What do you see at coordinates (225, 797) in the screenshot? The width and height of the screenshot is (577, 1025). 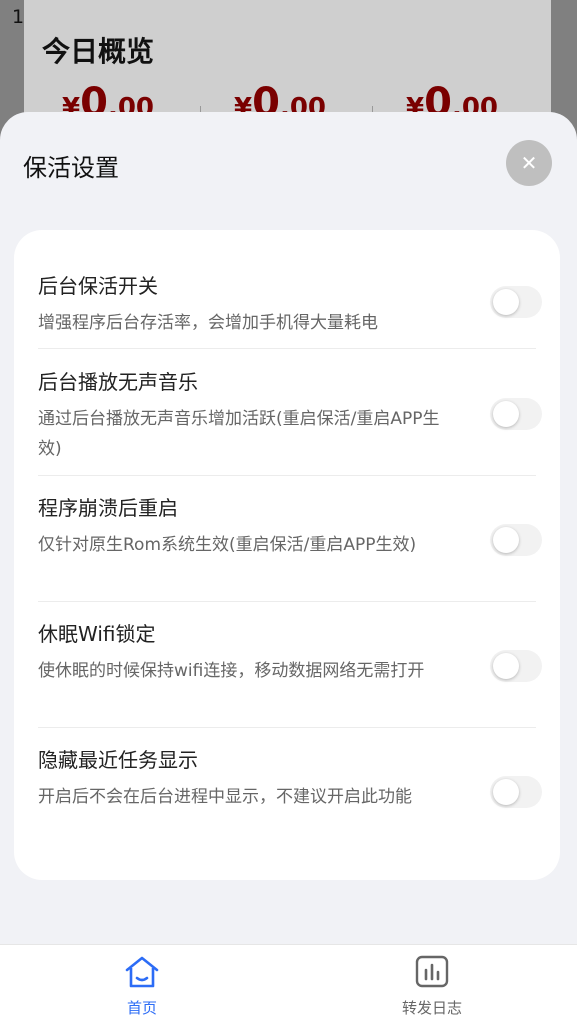 I see `setting-description: 开启后不会在后台进程中显示，不建议开启此功能` at bounding box center [225, 797].